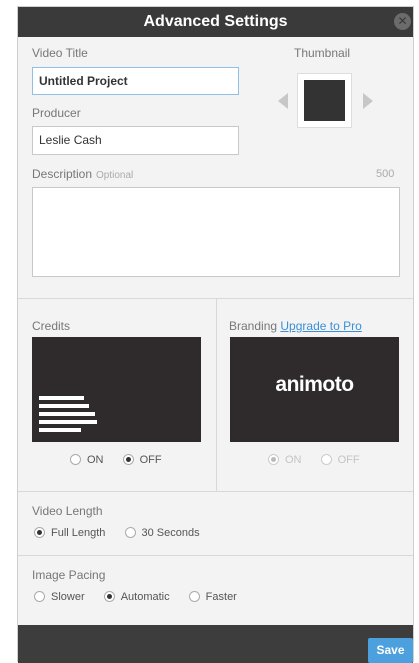  I want to click on thumbnail-next-icon, so click(368, 101).